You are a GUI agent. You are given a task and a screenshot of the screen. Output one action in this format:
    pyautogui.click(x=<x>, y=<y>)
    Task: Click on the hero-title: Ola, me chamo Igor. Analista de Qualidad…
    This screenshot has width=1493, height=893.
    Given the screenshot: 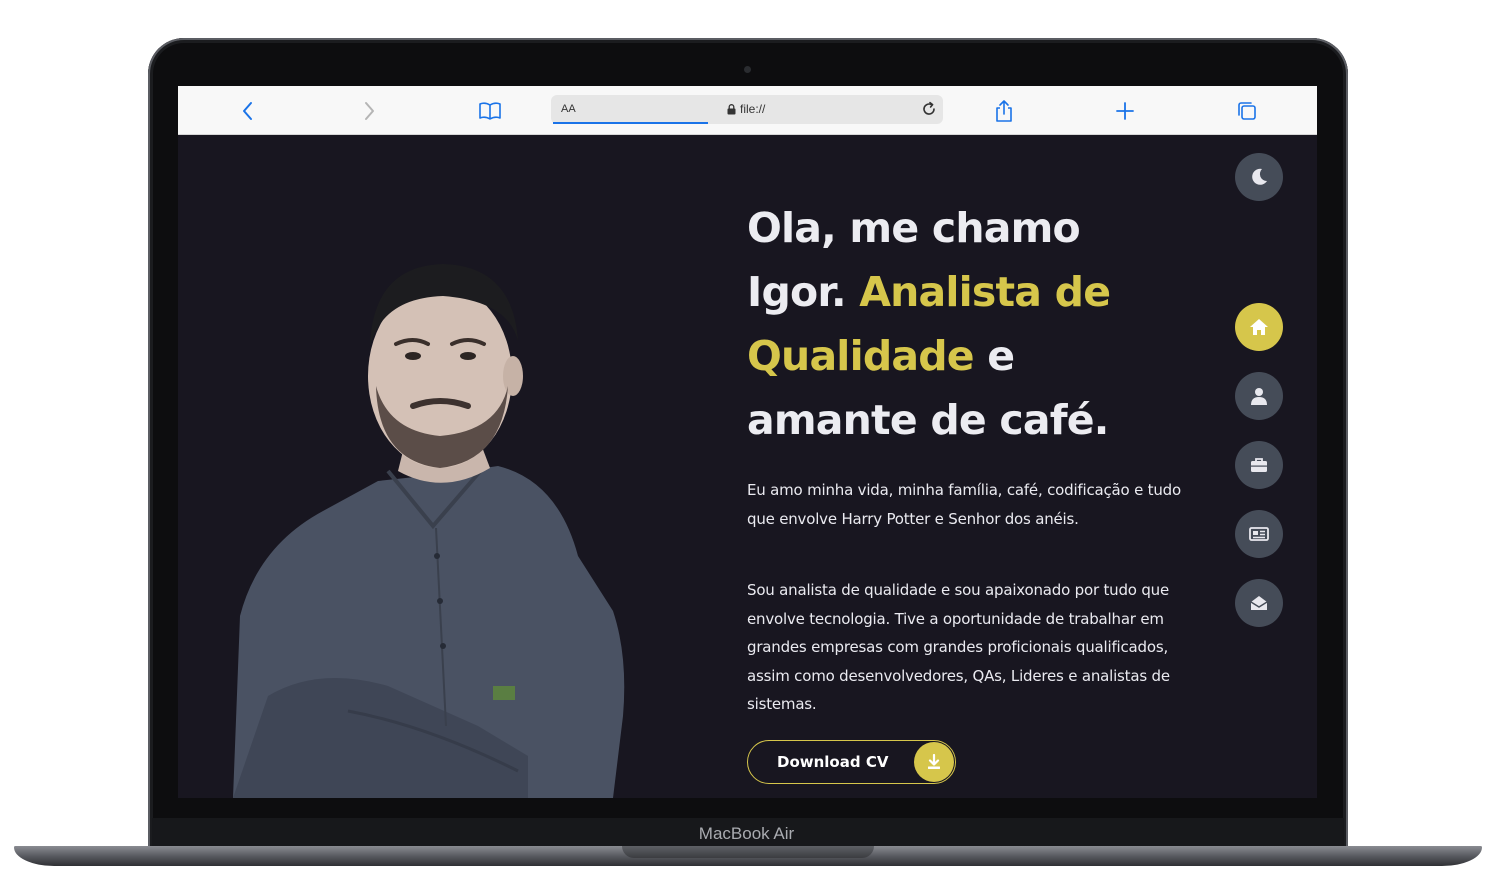 What is the action you would take?
    pyautogui.click(x=957, y=324)
    